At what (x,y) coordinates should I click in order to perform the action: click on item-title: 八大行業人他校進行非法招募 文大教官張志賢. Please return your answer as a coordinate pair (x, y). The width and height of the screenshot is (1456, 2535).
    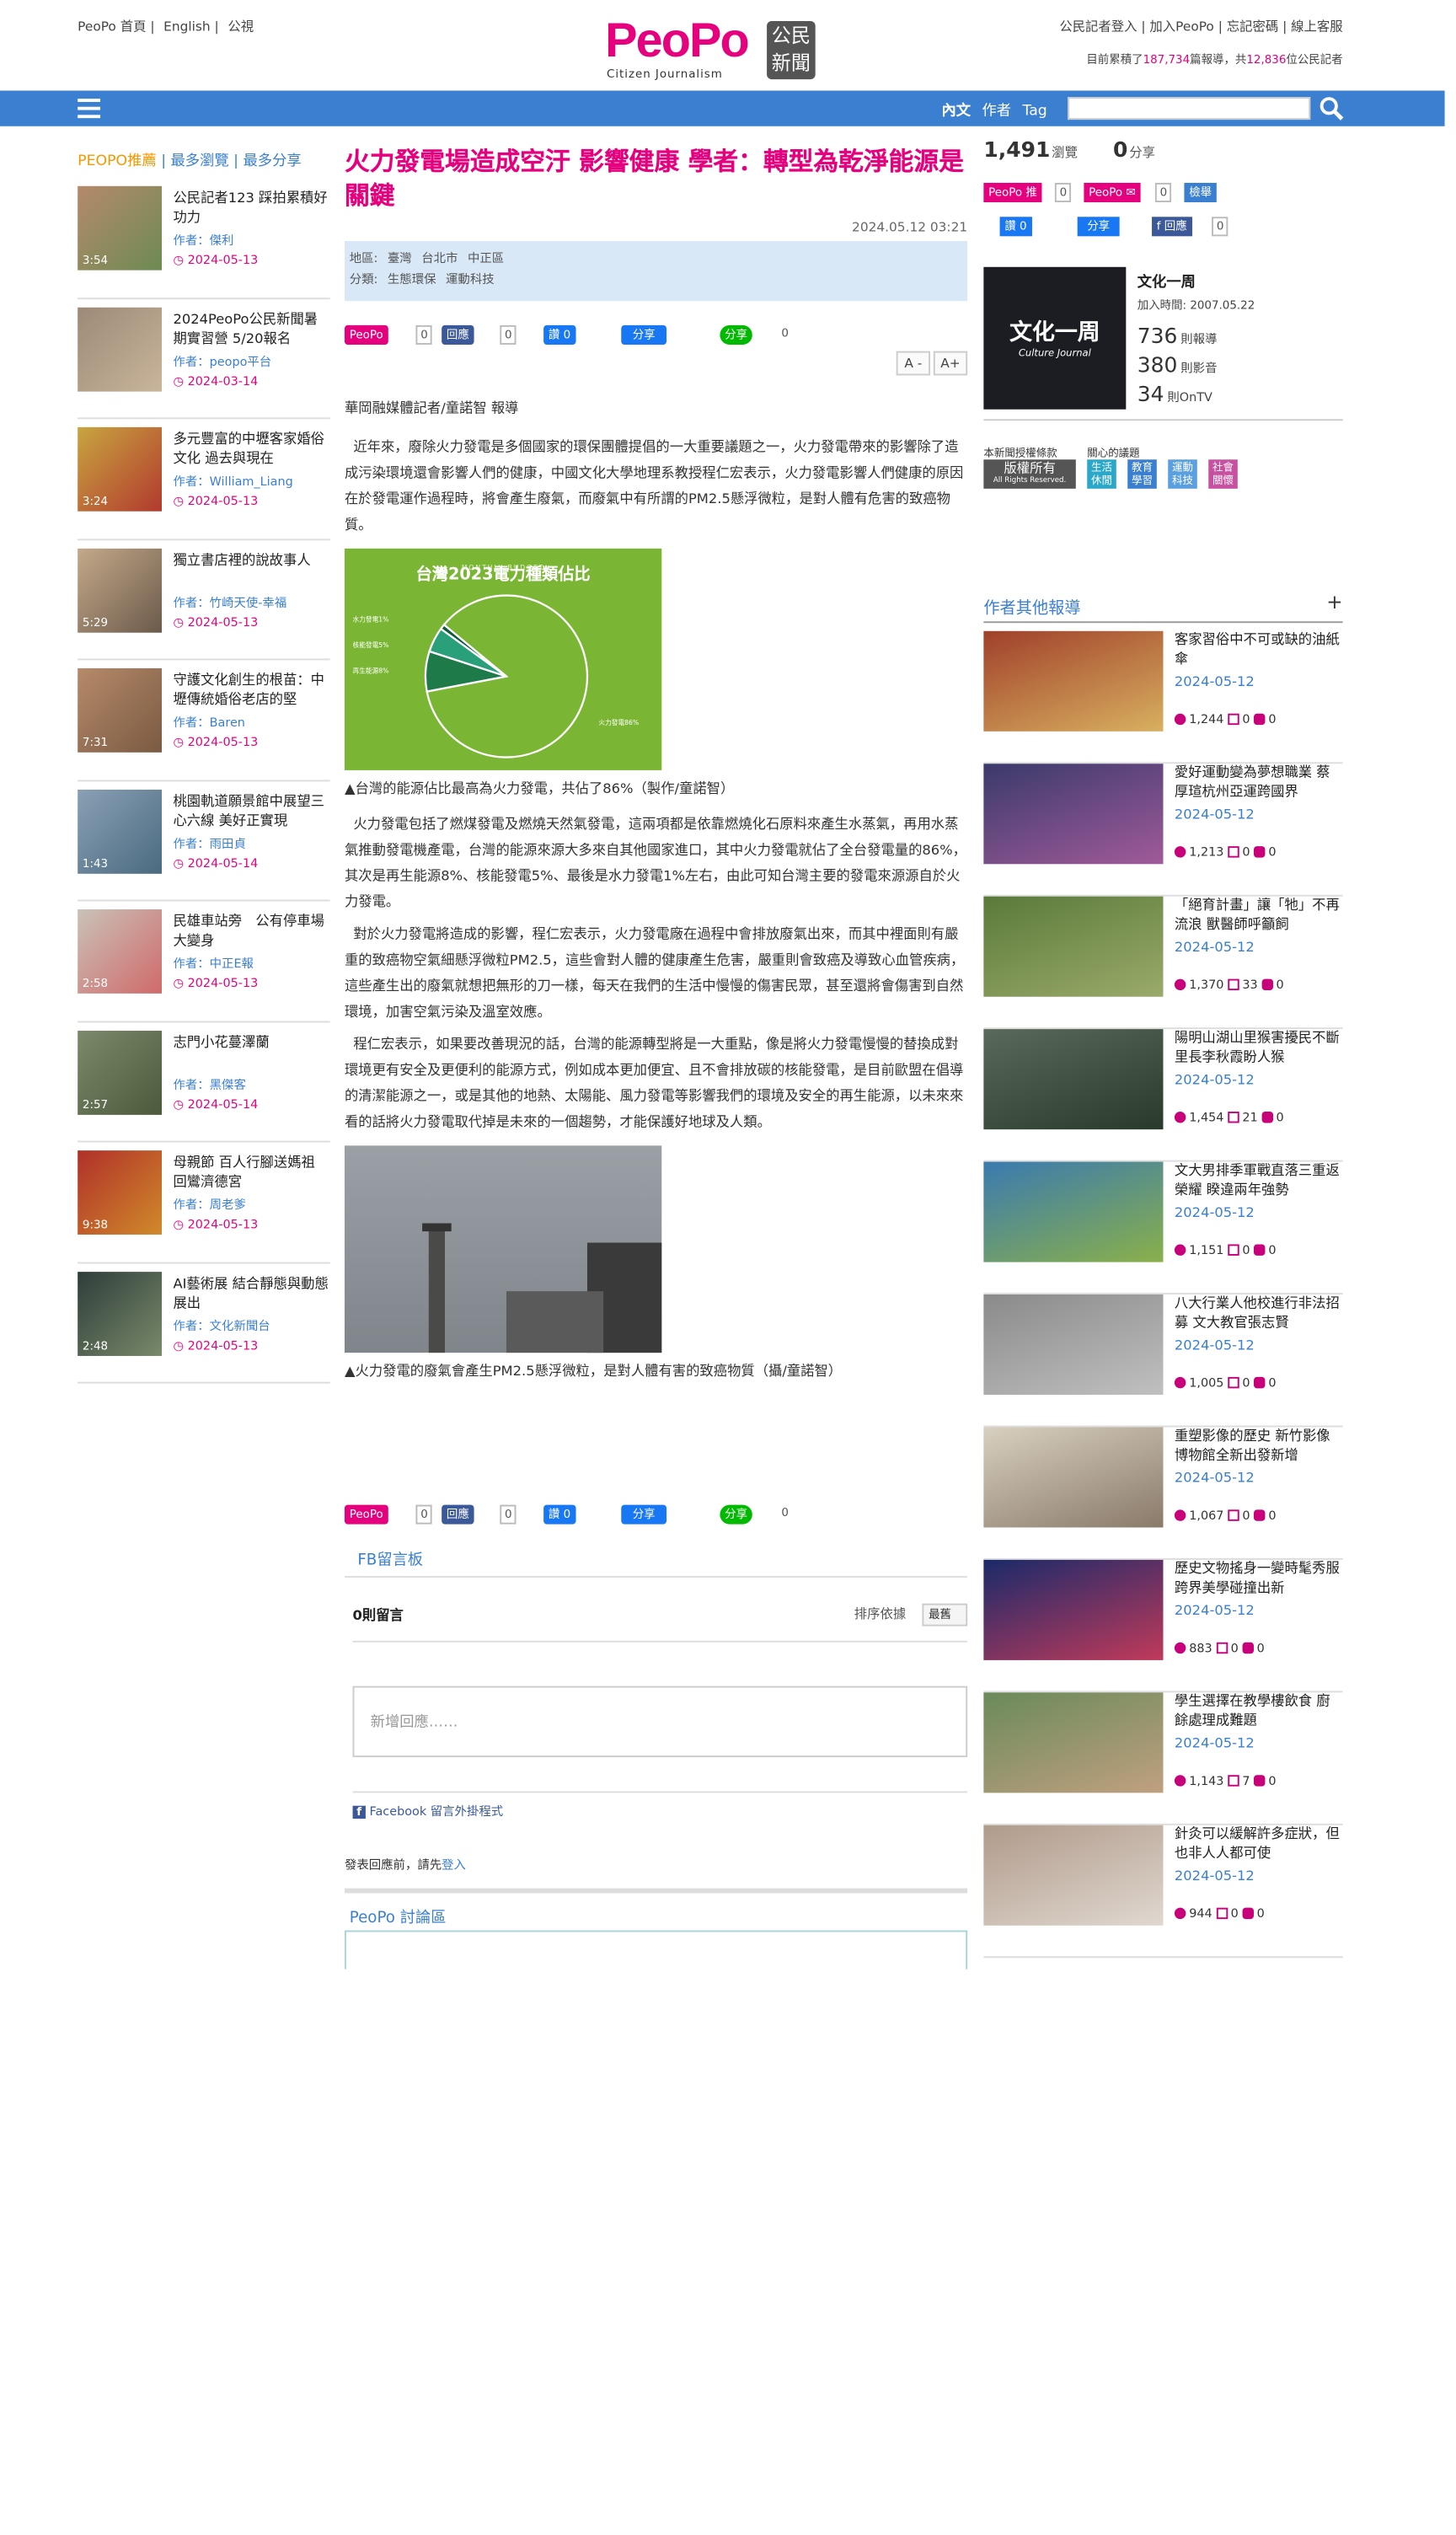
    Looking at the image, I should click on (1259, 1313).